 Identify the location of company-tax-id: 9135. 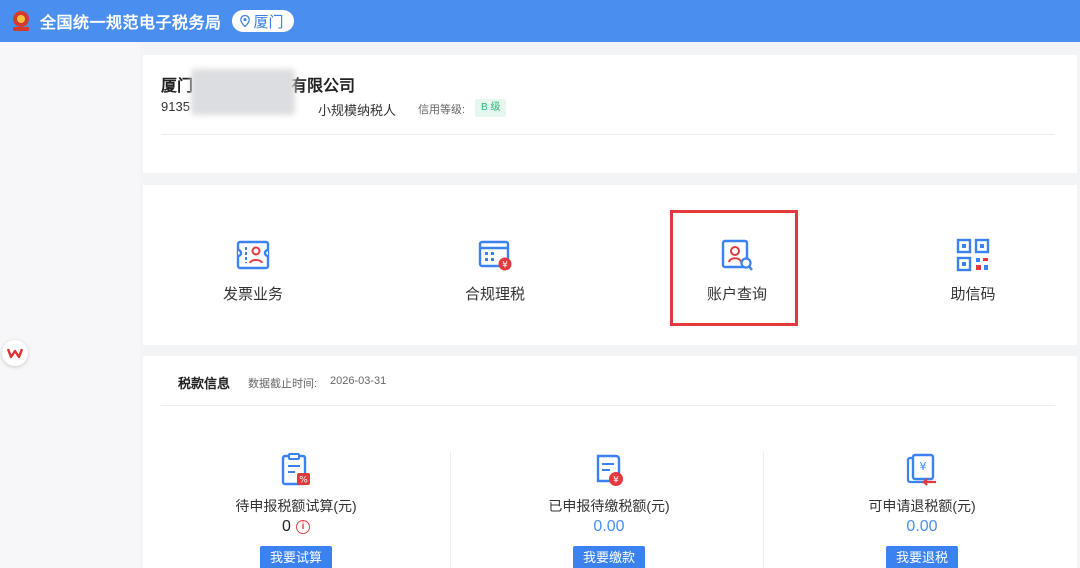
(175, 106).